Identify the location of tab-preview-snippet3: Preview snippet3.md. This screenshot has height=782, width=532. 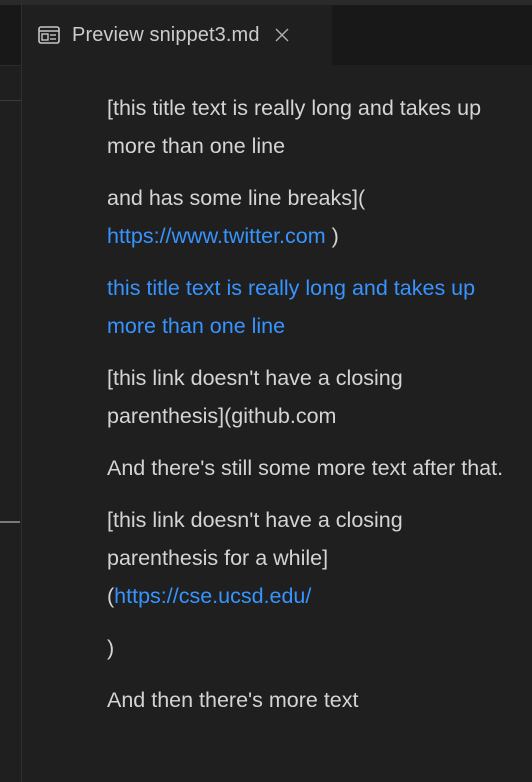
(177, 35).